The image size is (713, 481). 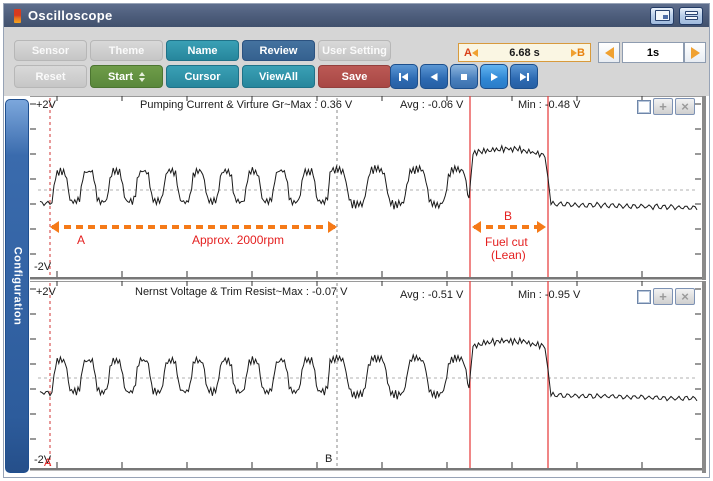 What do you see at coordinates (43, 267) in the screenshot?
I see `panel1-scale-bottom: -2V` at bounding box center [43, 267].